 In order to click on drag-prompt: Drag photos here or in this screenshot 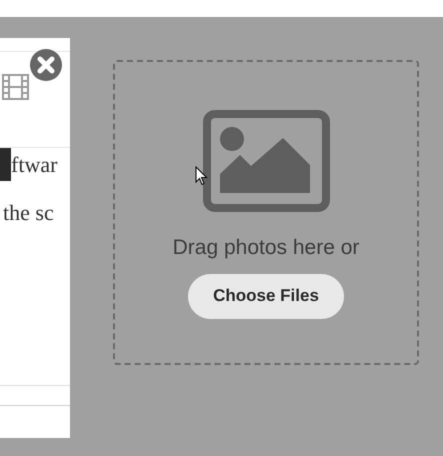, I will do `click(266, 248)`.